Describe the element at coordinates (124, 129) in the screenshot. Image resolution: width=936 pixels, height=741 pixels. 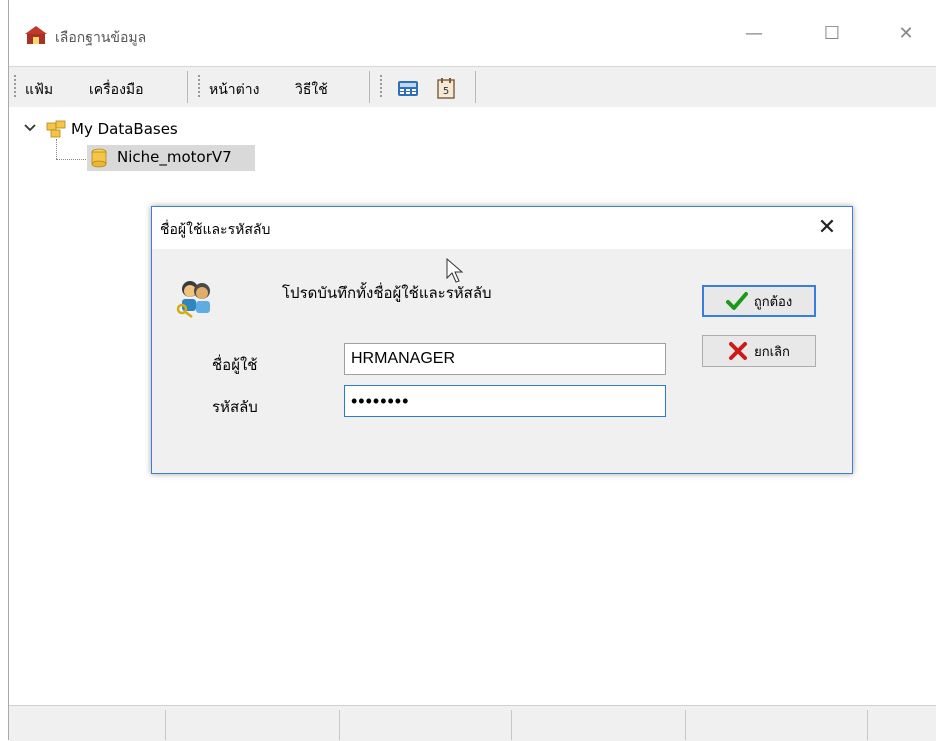
I see `tree-root-label: My DataBases` at that location.